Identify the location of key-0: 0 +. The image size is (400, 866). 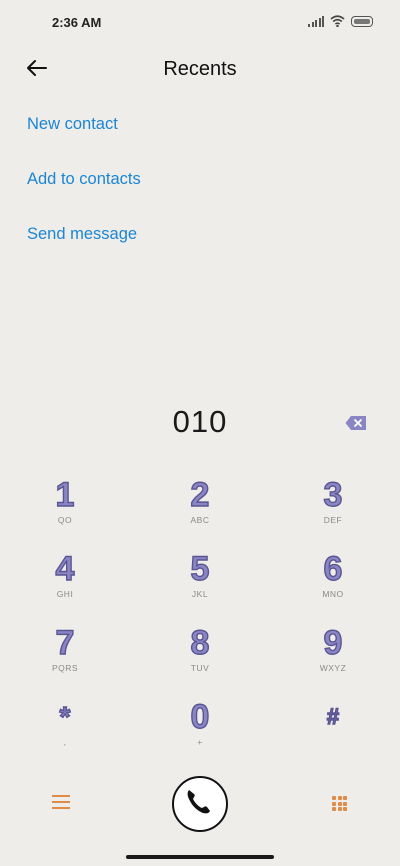
(200, 729).